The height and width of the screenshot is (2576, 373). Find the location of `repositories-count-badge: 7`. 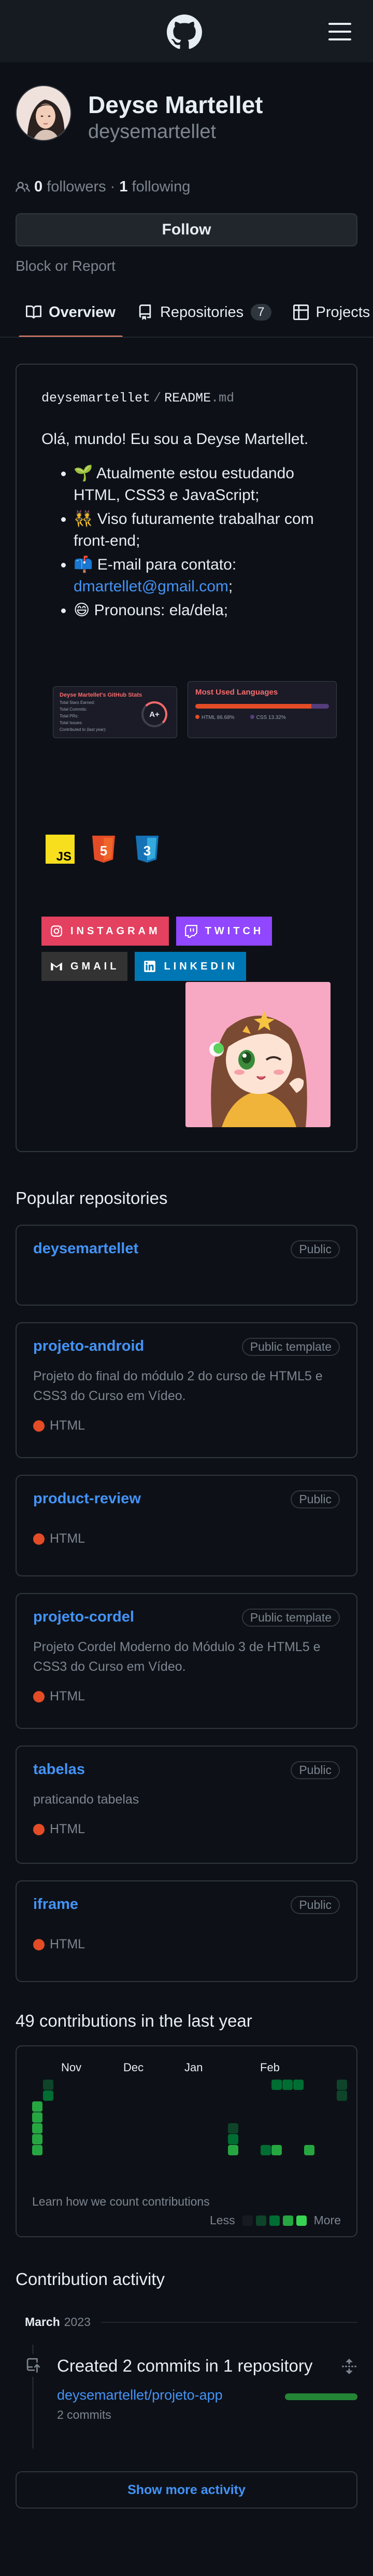

repositories-count-badge: 7 is located at coordinates (261, 312).